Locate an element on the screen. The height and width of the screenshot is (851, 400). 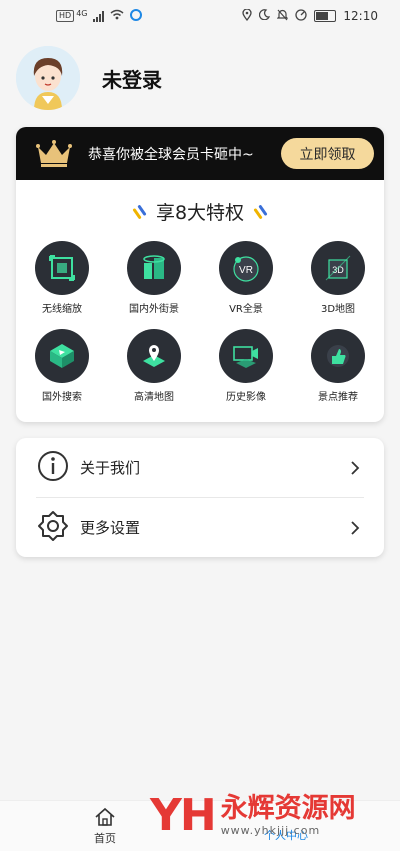
menu-card: 关于我们 更多设置 is located at coordinates (200, 497).